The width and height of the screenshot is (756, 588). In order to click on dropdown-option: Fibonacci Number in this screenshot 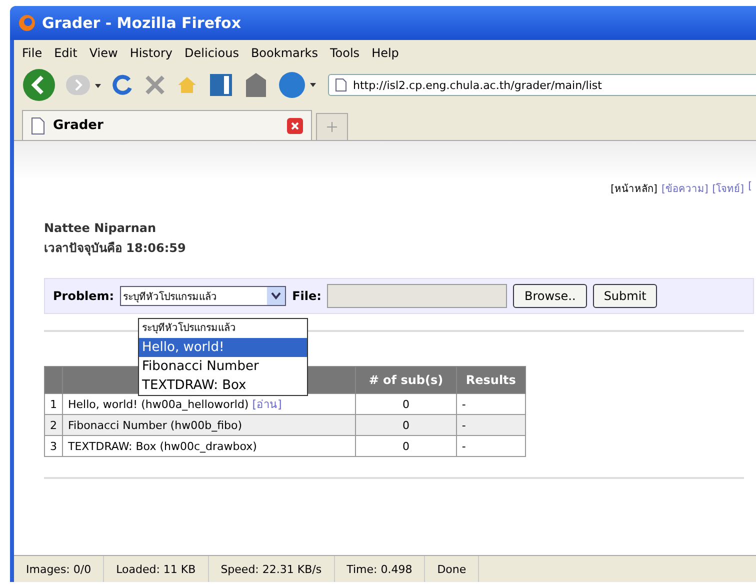, I will do `click(223, 366)`.